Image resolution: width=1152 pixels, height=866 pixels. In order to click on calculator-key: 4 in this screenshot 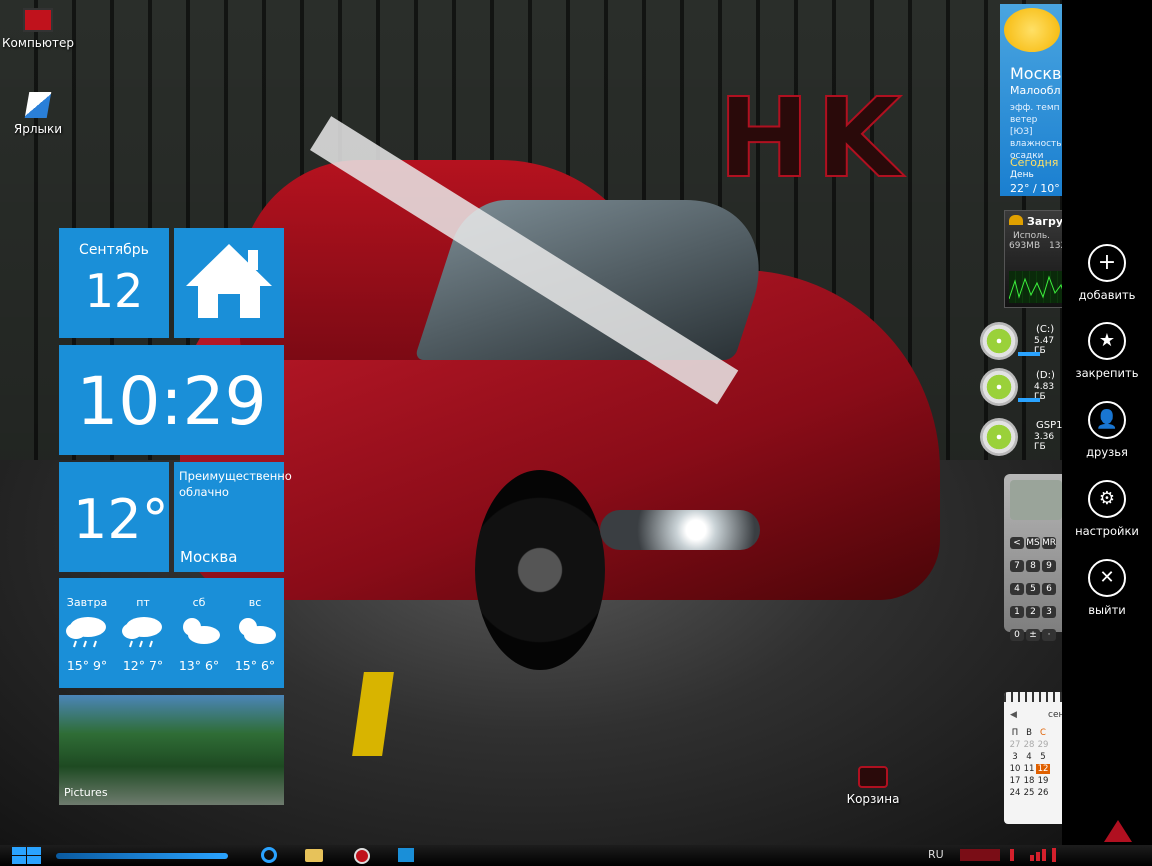, I will do `click(1017, 589)`.